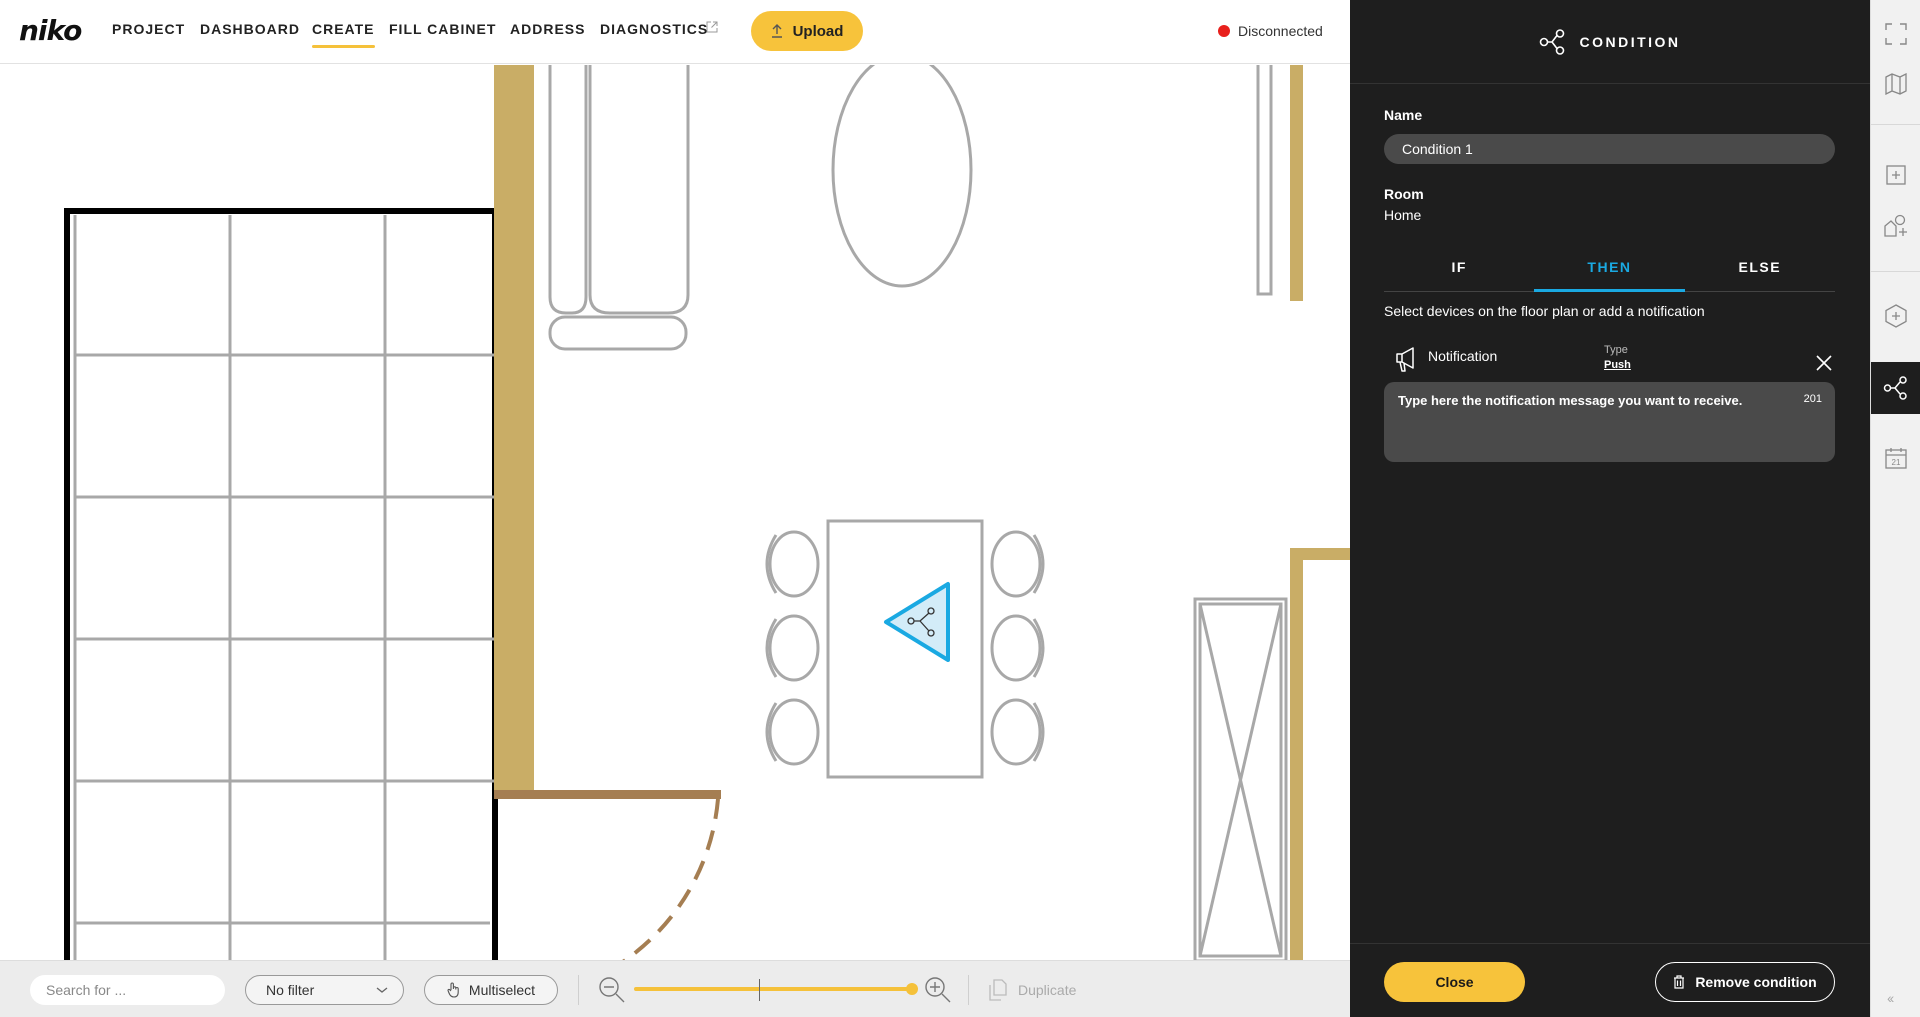  I want to click on duplicate-label: Duplicate, so click(1047, 990).